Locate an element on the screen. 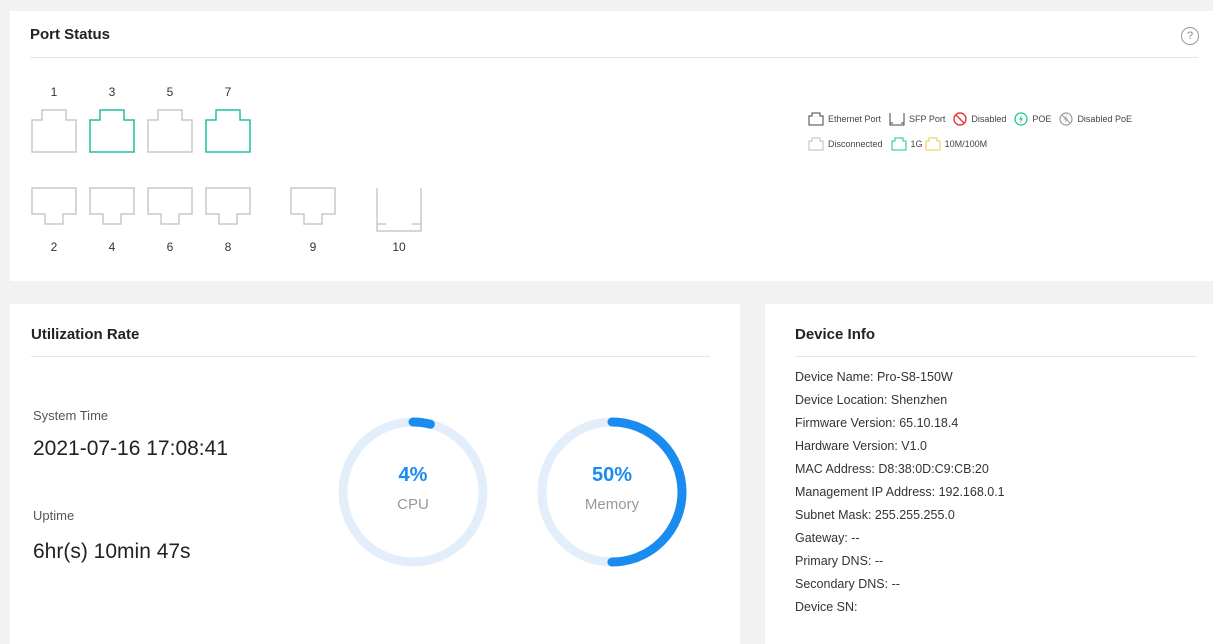  utilization-divider is located at coordinates (370, 356).